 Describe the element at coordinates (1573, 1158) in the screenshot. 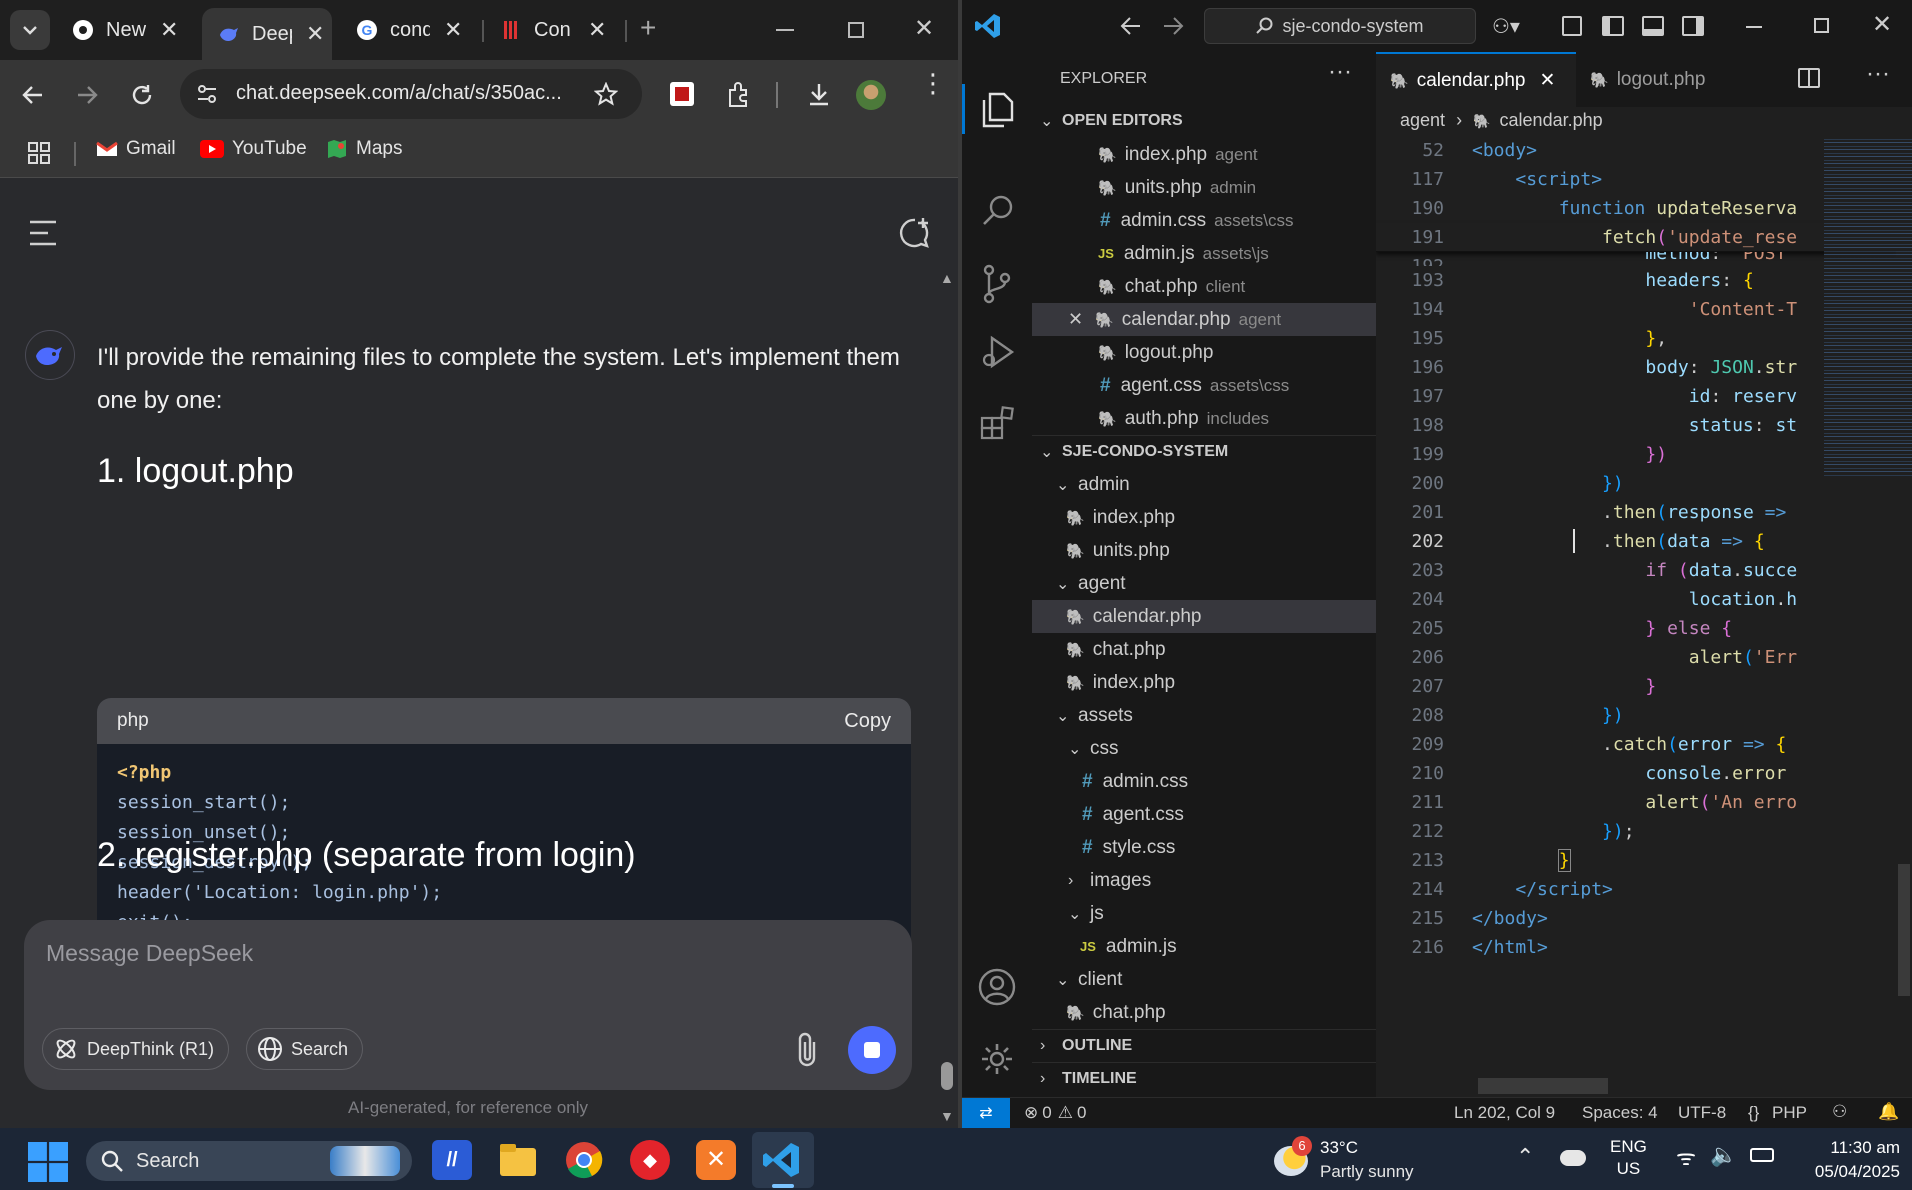

I see `onedrive-icon` at that location.